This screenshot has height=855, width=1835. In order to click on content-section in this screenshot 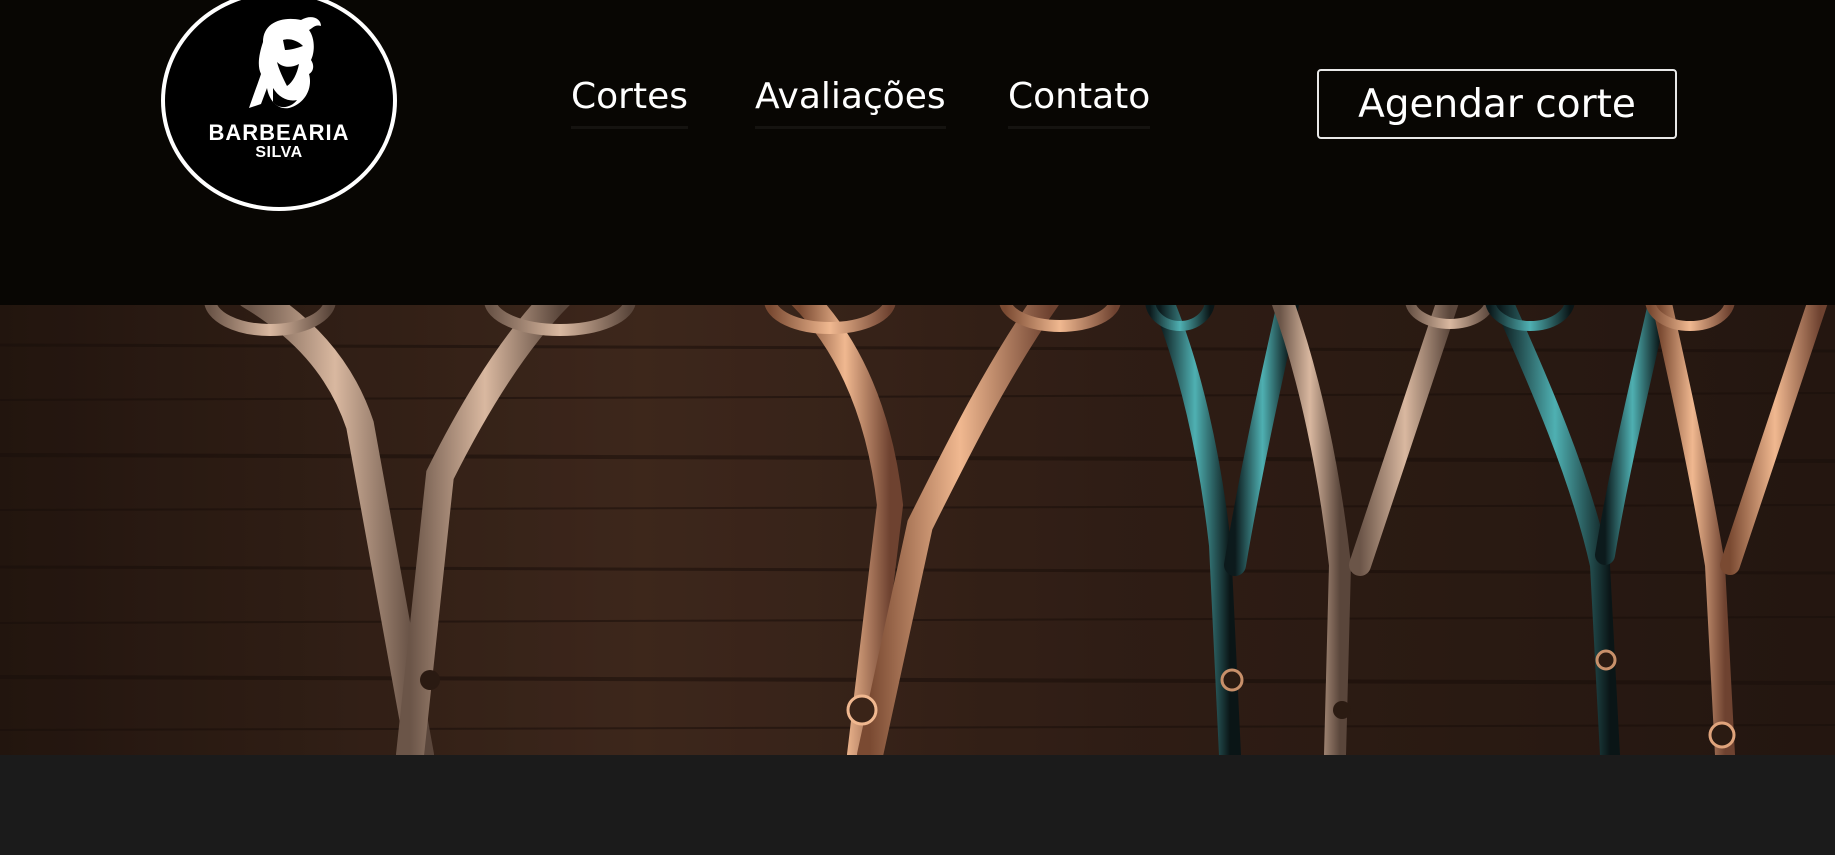, I will do `click(917, 805)`.